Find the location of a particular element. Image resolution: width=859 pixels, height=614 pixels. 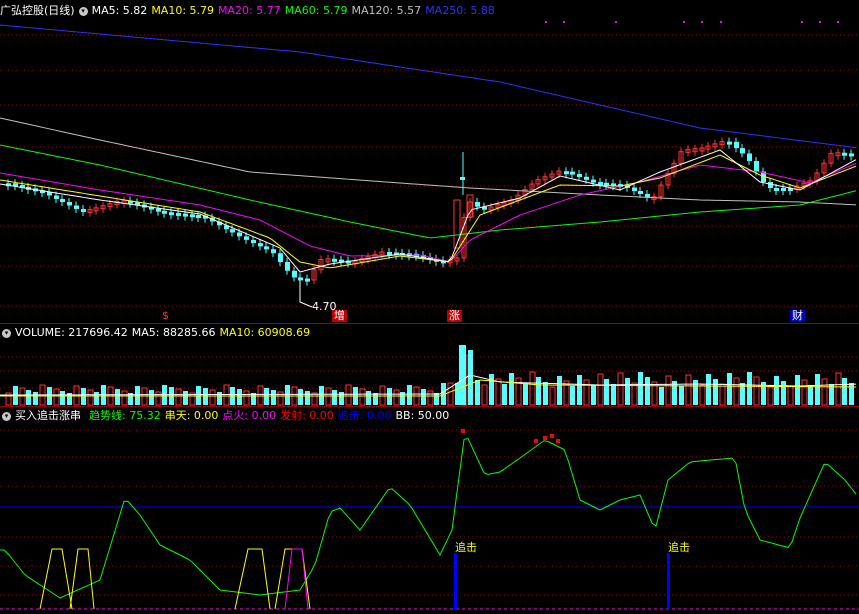

low-price-pointer is located at coordinates (306, 294).